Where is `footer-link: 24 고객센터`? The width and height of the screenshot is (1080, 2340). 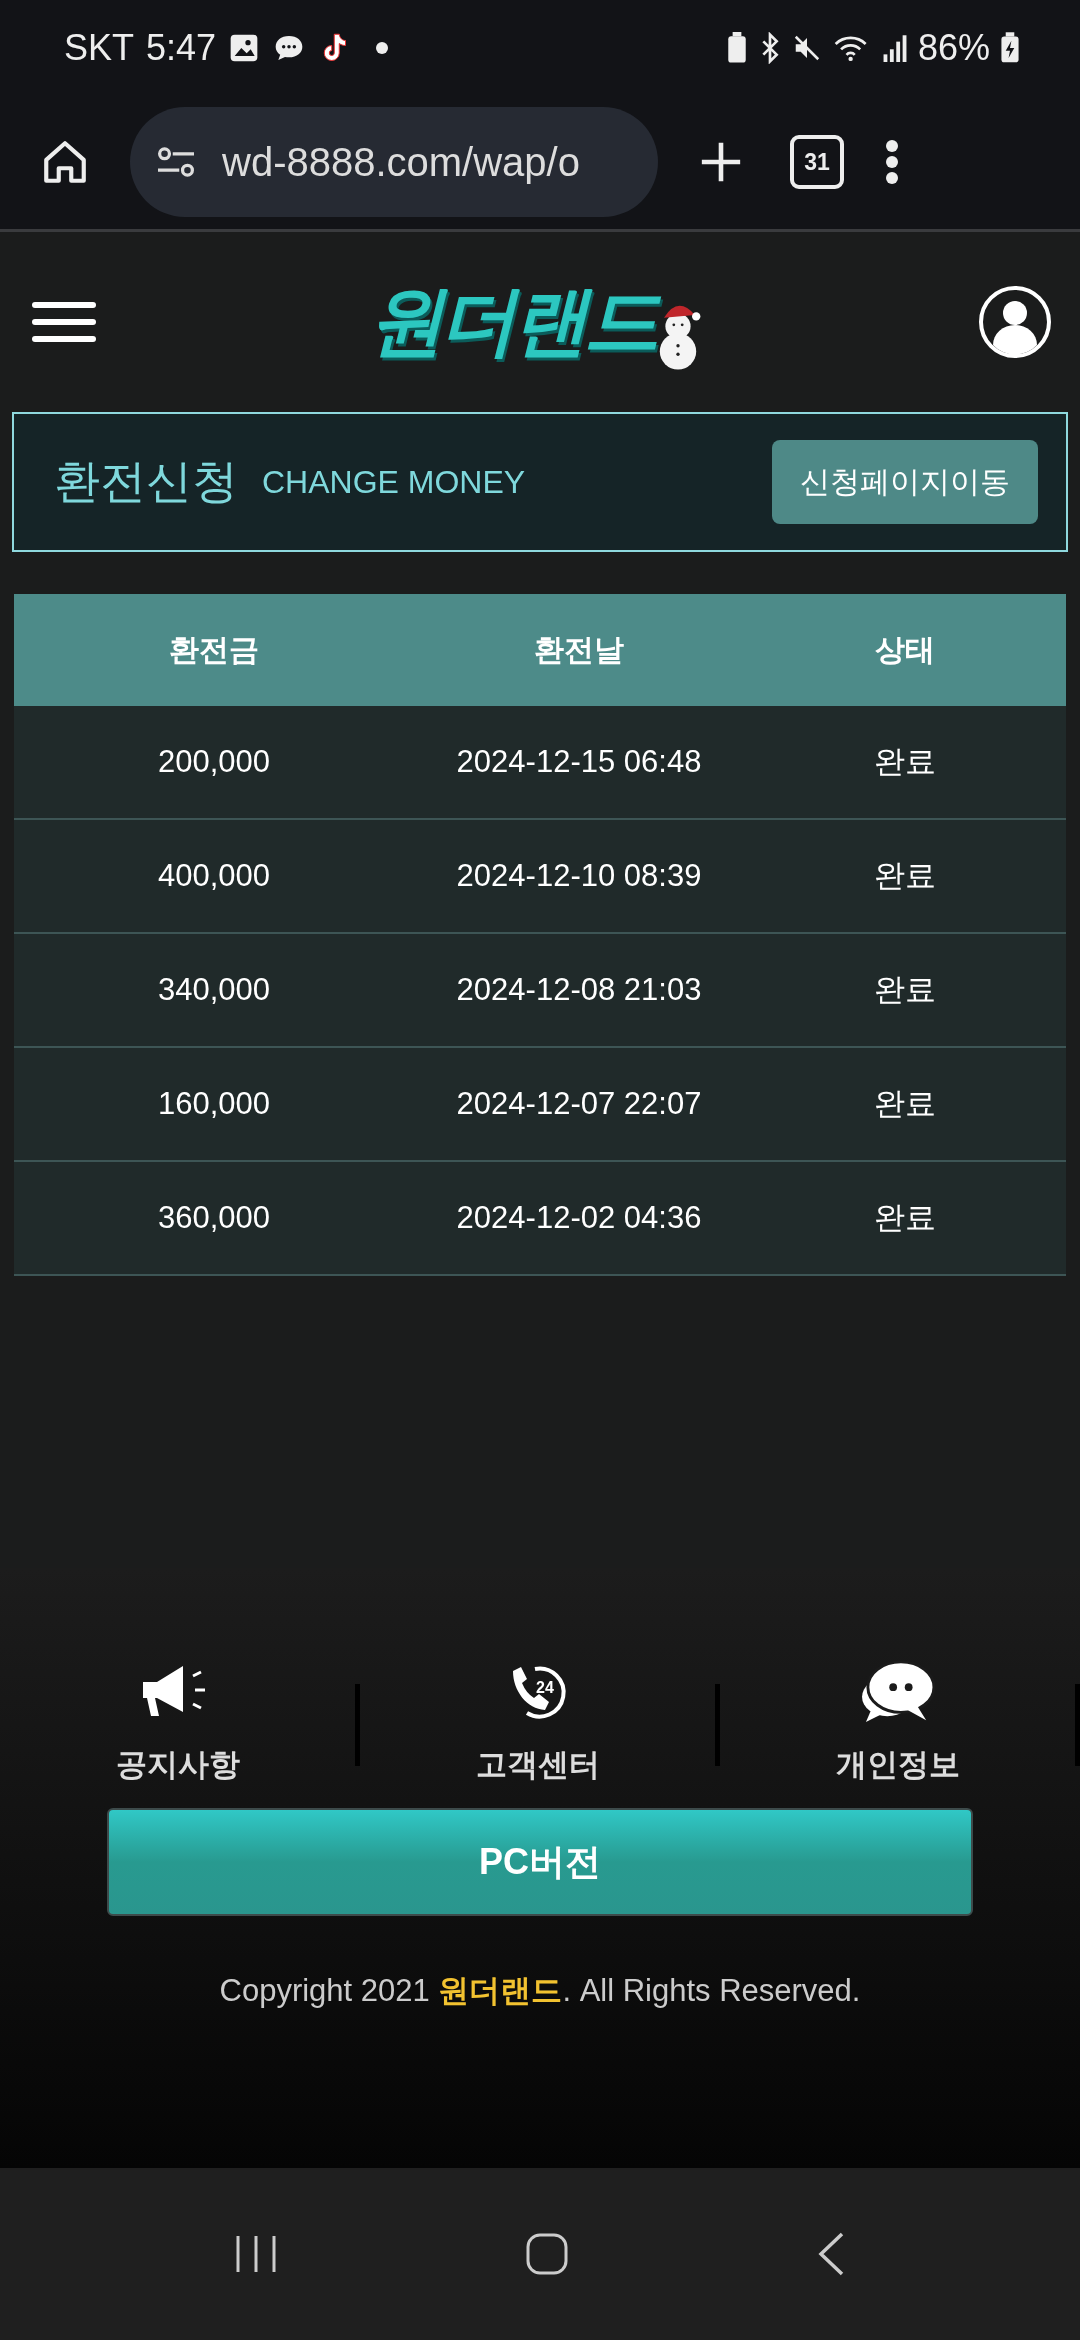
footer-link: 24 고객센터 is located at coordinates (537, 1722).